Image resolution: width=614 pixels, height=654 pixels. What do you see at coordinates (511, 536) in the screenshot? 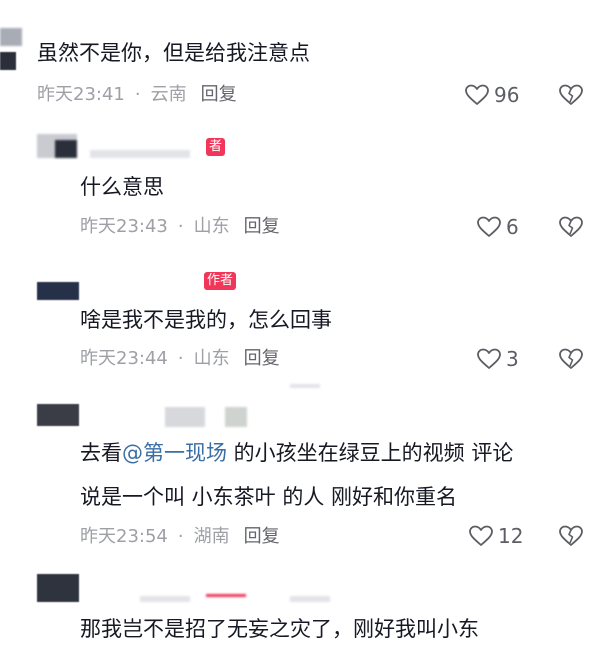
I see `like-count: 12` at bounding box center [511, 536].